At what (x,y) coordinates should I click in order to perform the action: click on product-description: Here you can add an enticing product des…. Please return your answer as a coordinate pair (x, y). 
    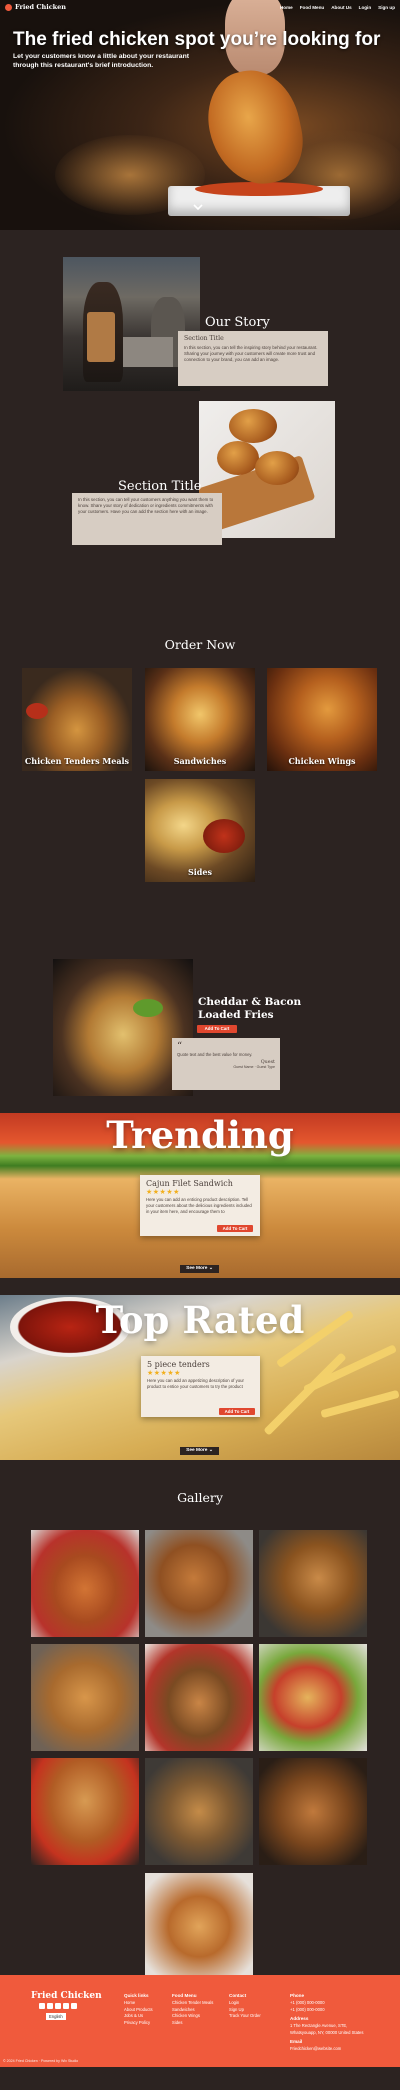
    Looking at the image, I should click on (199, 1205).